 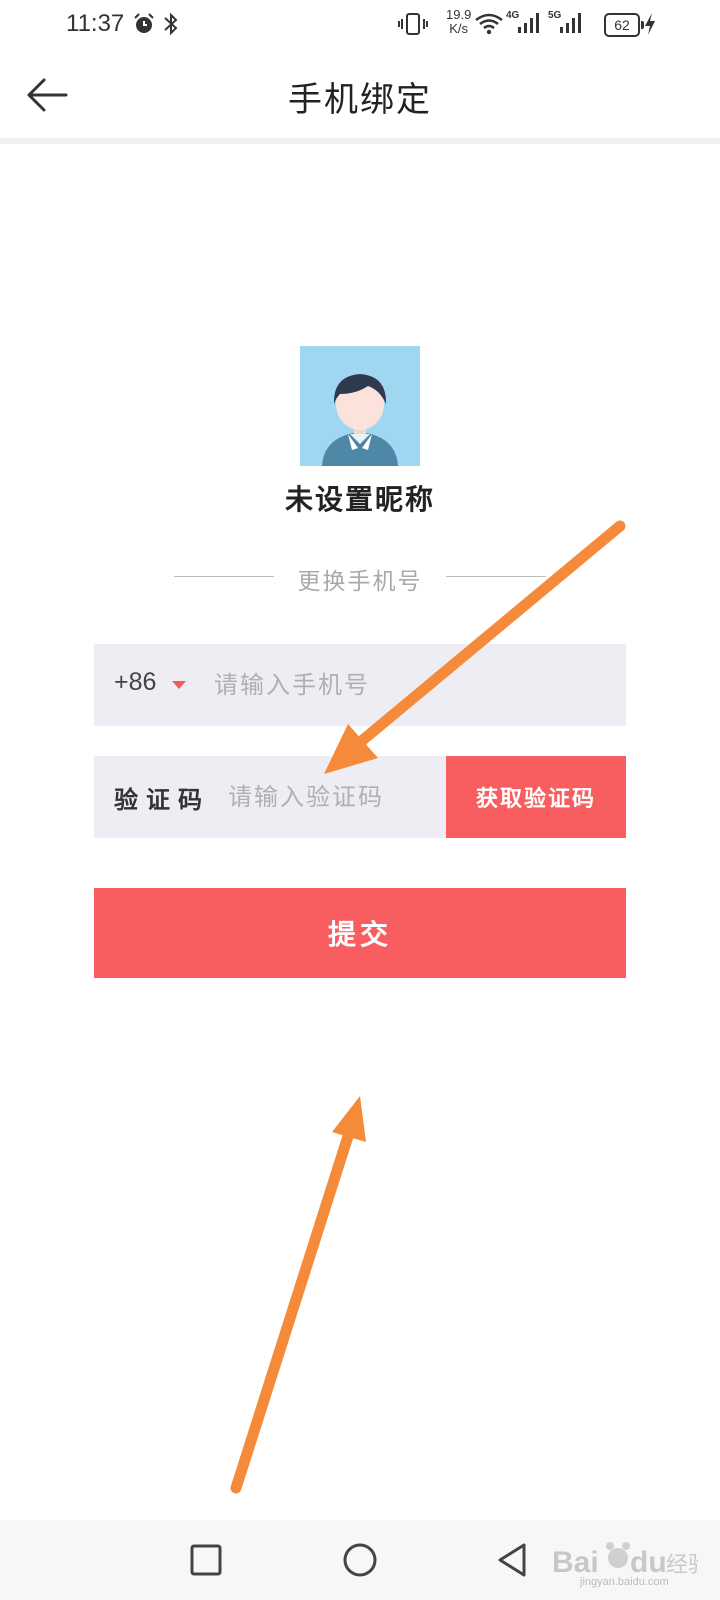 I want to click on status-bar: 11:37 19.9 K/s 4G 5G 62, so click(x=360, y=26).